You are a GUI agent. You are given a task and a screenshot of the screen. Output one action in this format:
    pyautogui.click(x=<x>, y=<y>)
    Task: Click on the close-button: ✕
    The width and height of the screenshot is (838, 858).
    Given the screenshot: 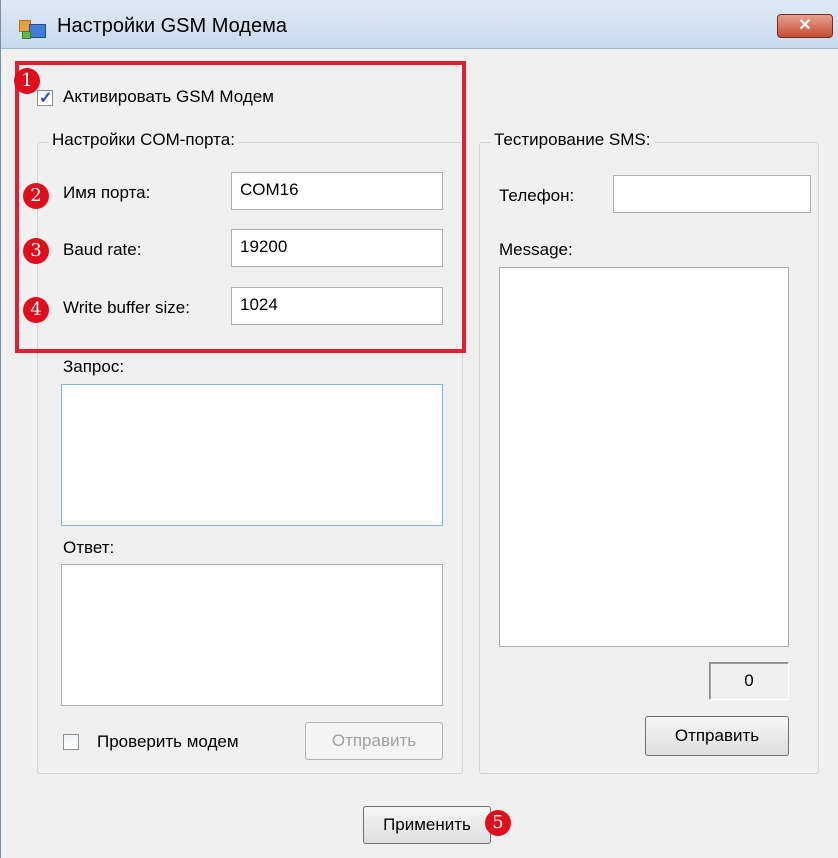 What is the action you would take?
    pyautogui.click(x=805, y=26)
    